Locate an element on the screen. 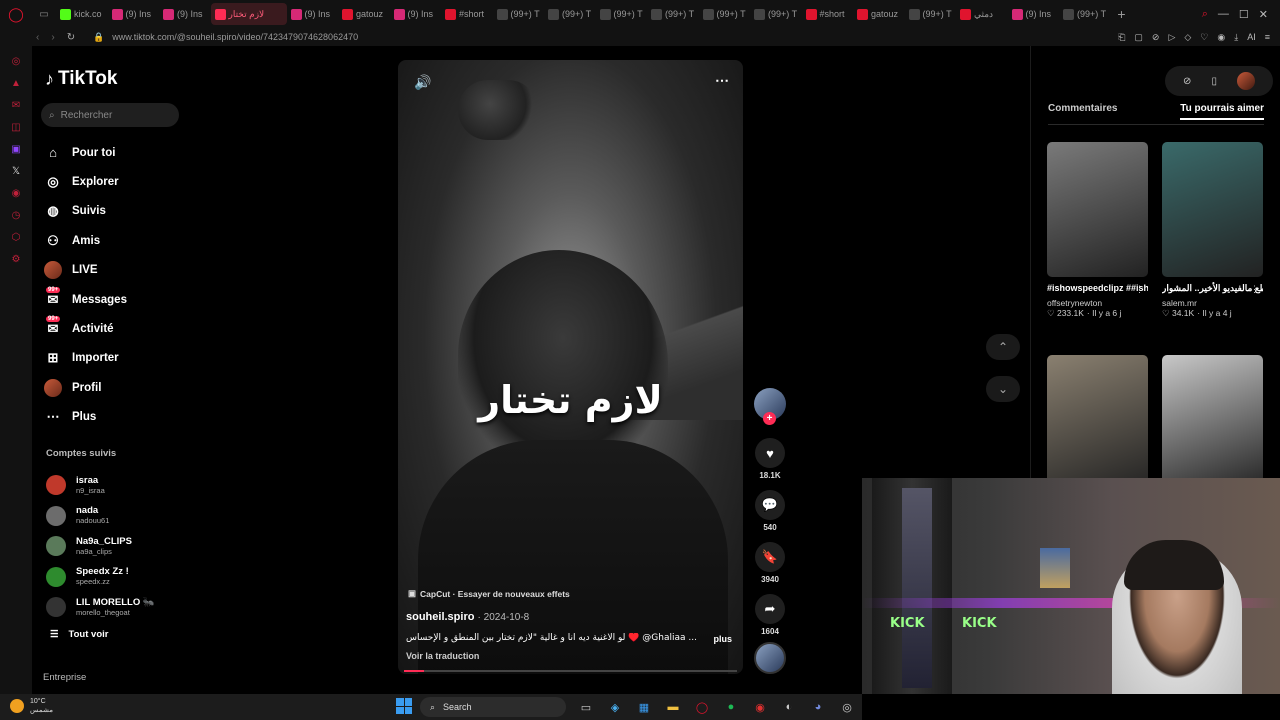  tiktok-logo: ♪ TikTok is located at coordinates (81, 79).